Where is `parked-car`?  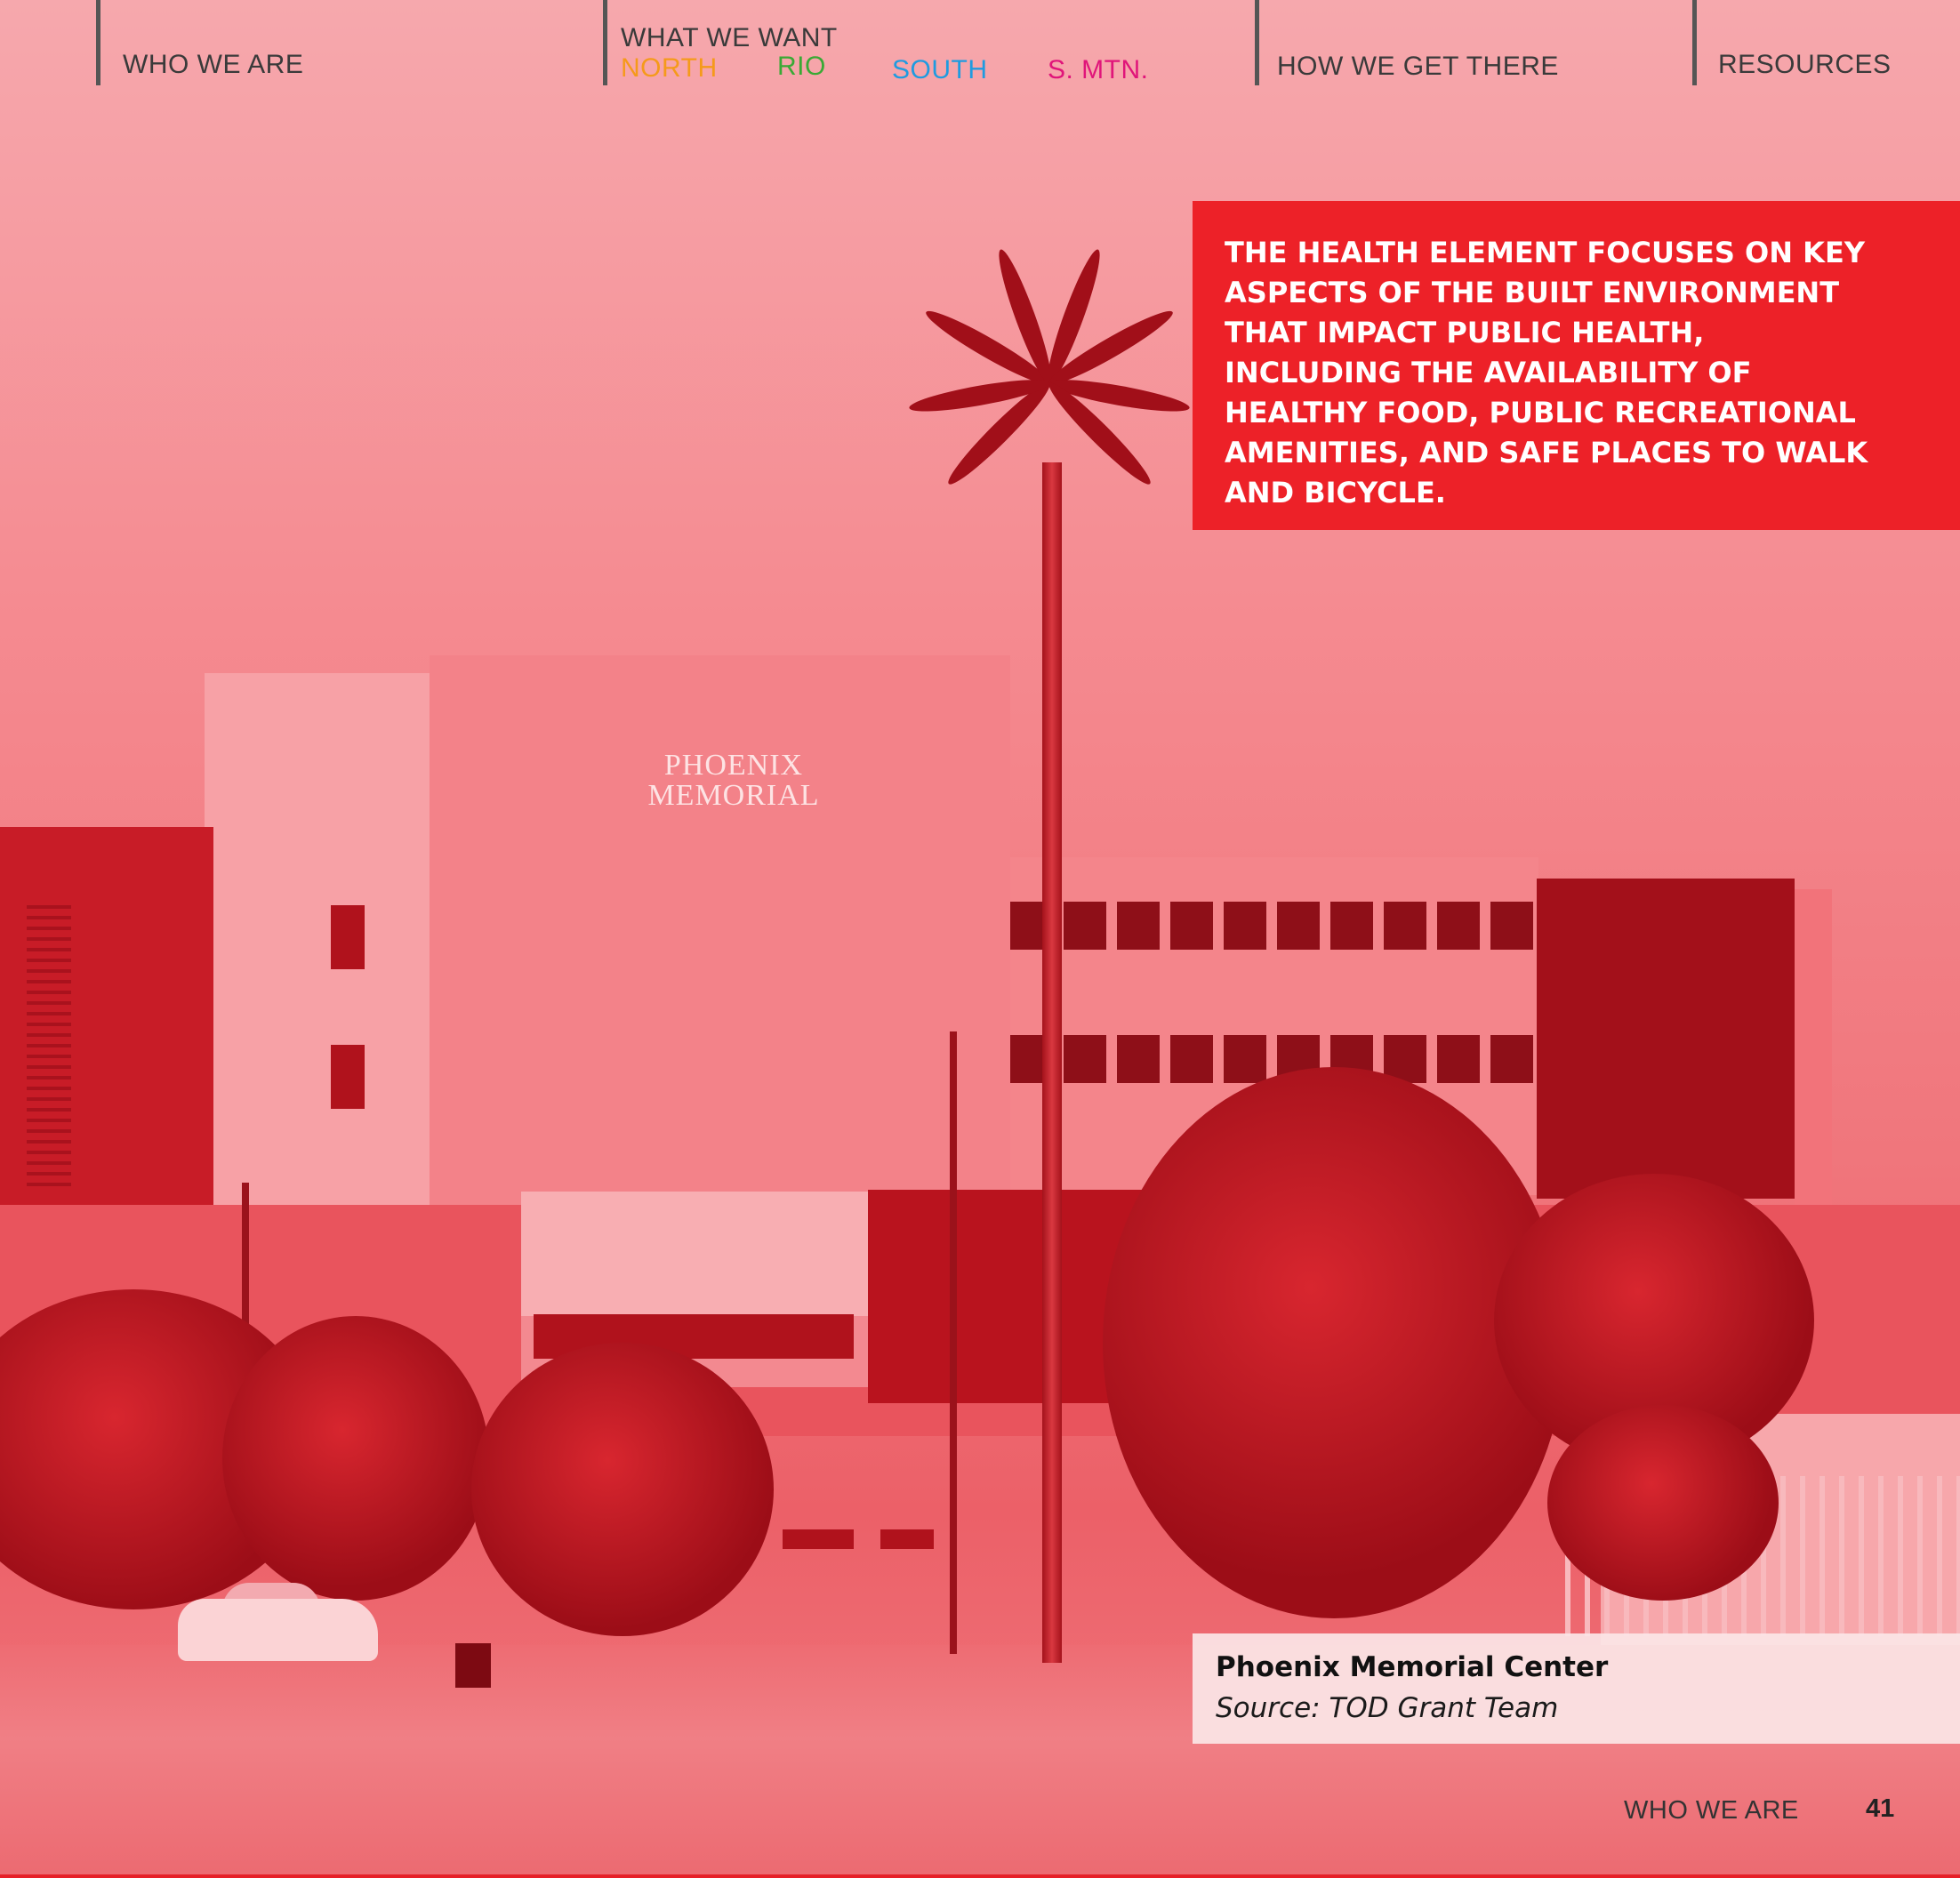
parked-car is located at coordinates (278, 1630).